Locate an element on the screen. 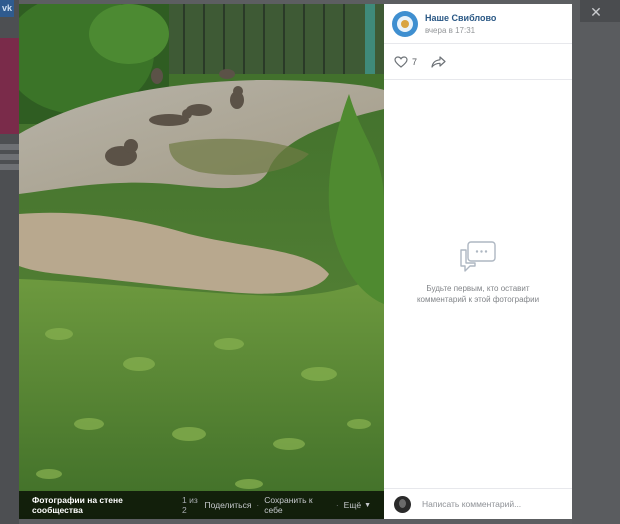  user-avatar is located at coordinates (402, 504).